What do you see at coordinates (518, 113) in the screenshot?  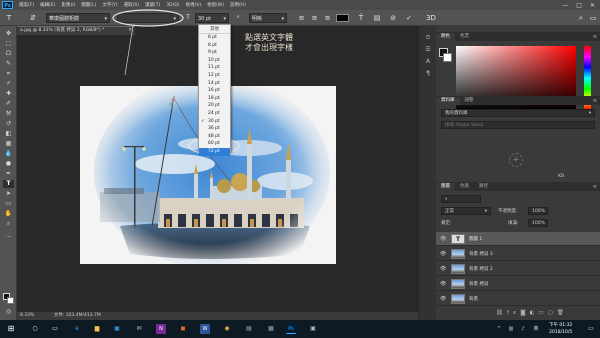 I see `library-select: 我的資料庫 ▾` at bounding box center [518, 113].